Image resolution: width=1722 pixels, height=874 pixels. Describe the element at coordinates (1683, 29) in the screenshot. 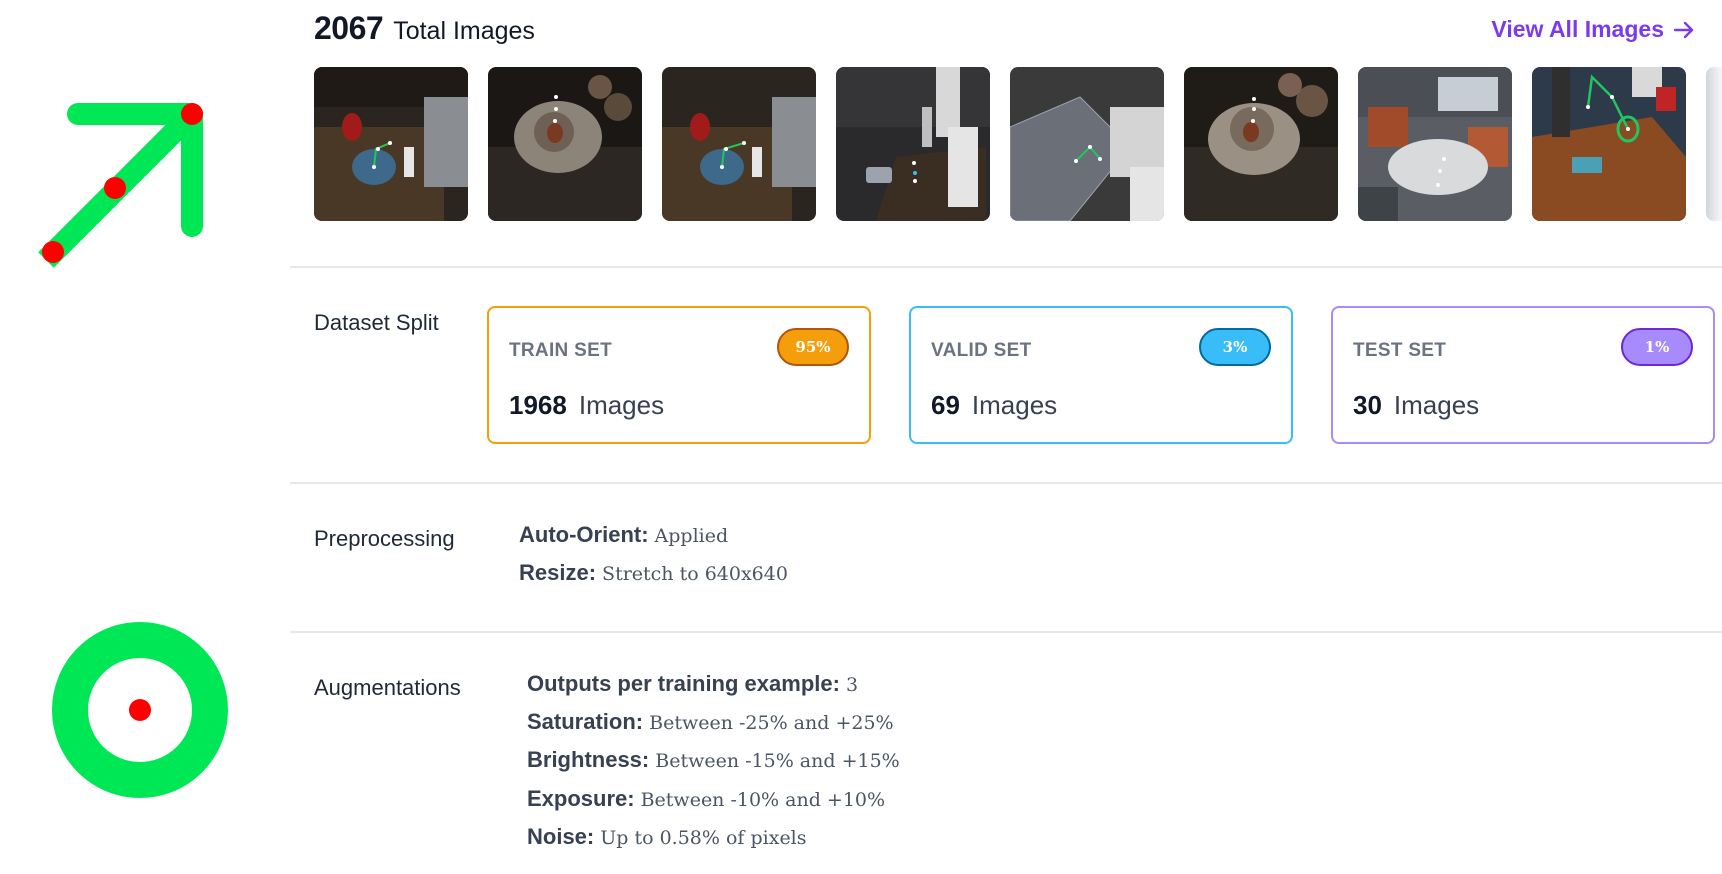

I see `arrow-right-icon` at that location.